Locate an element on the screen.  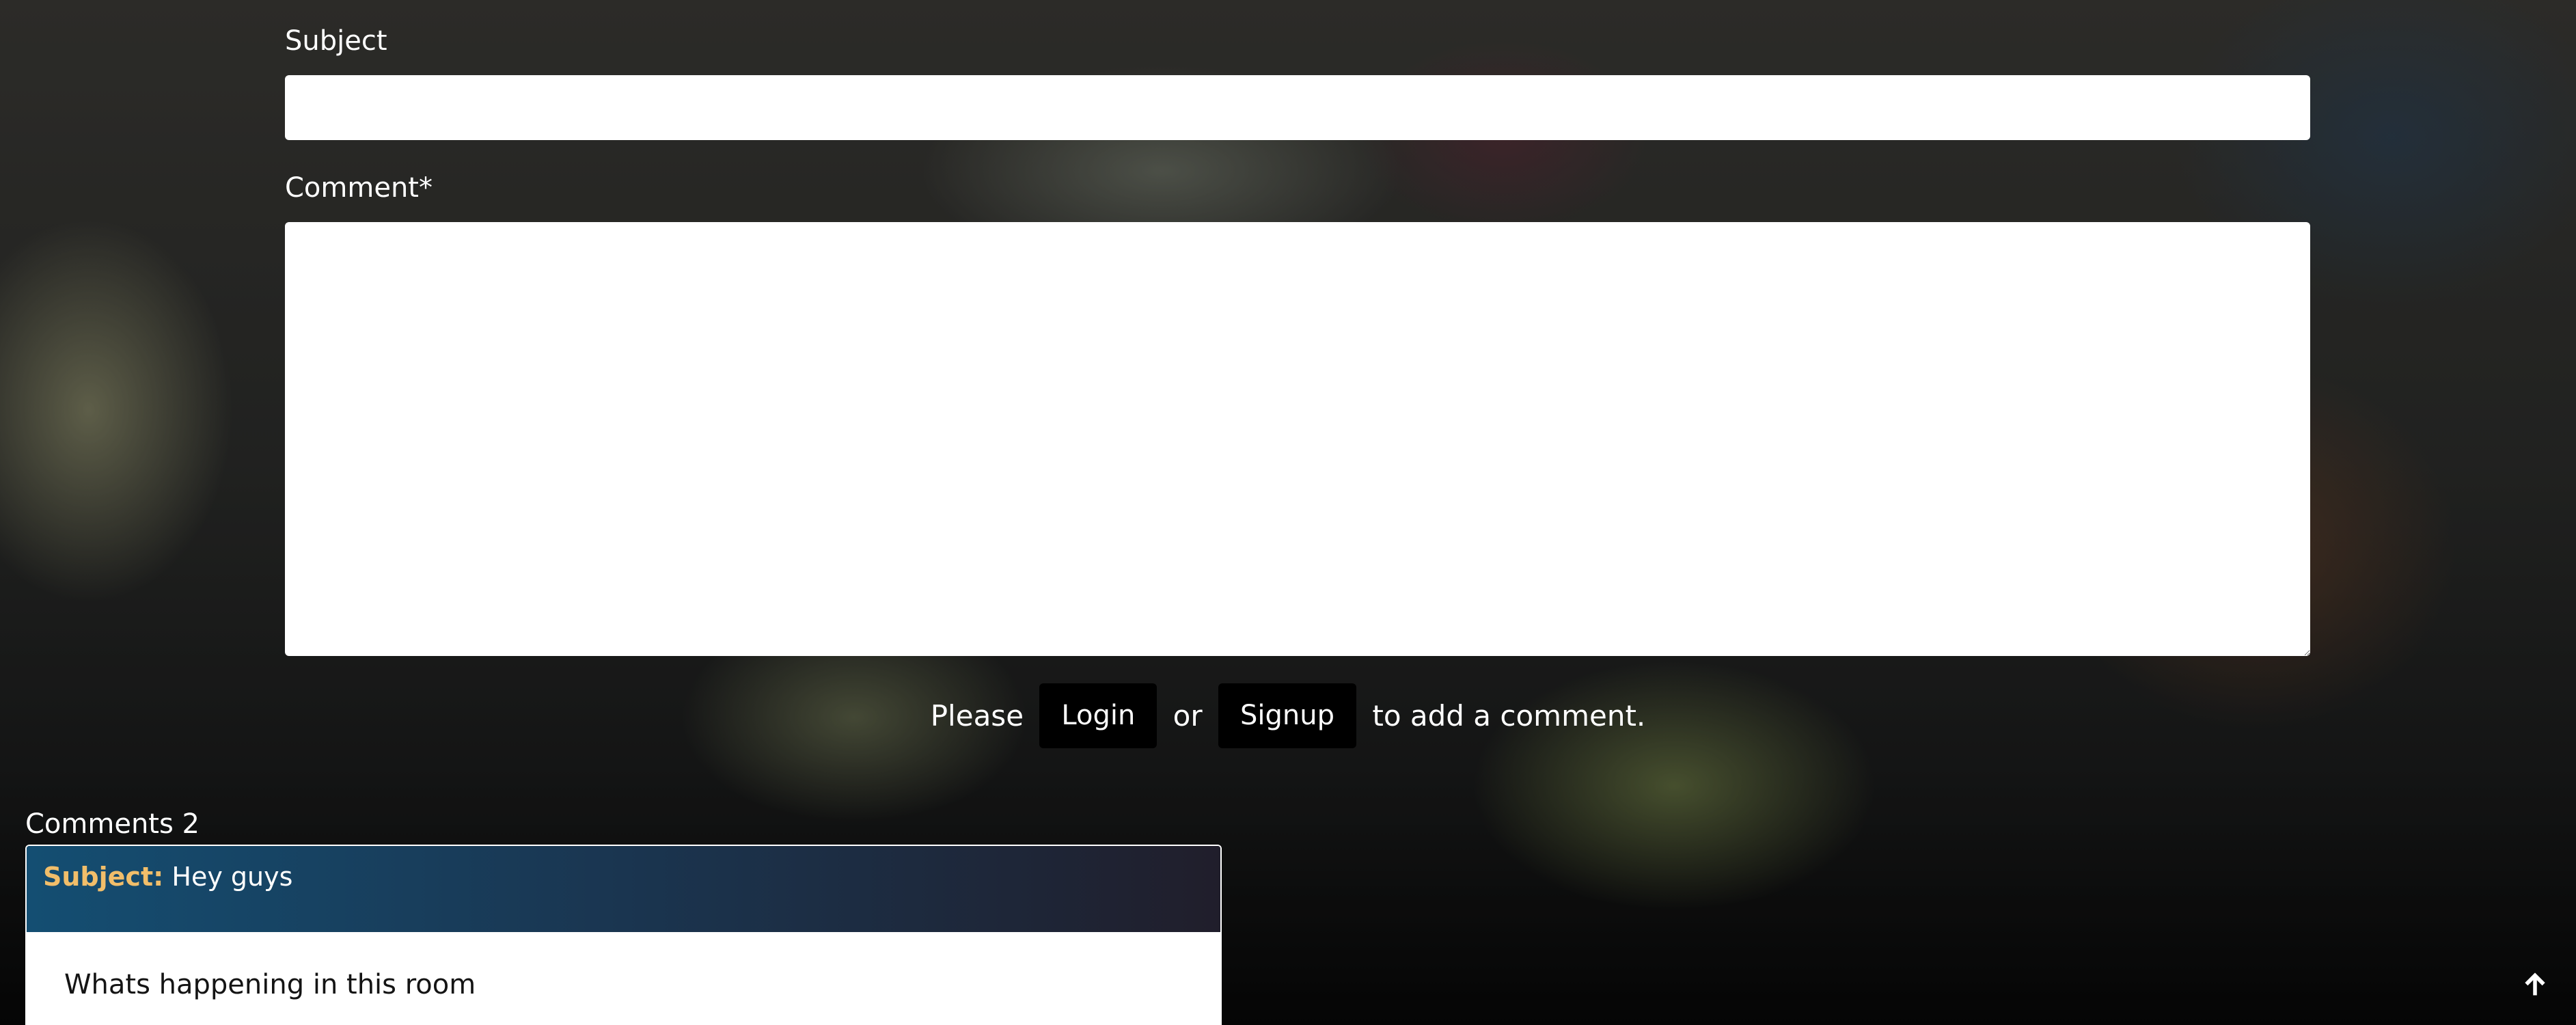
auth-prompt: Please Login or Signup to add a comment. is located at coordinates (1288, 715).